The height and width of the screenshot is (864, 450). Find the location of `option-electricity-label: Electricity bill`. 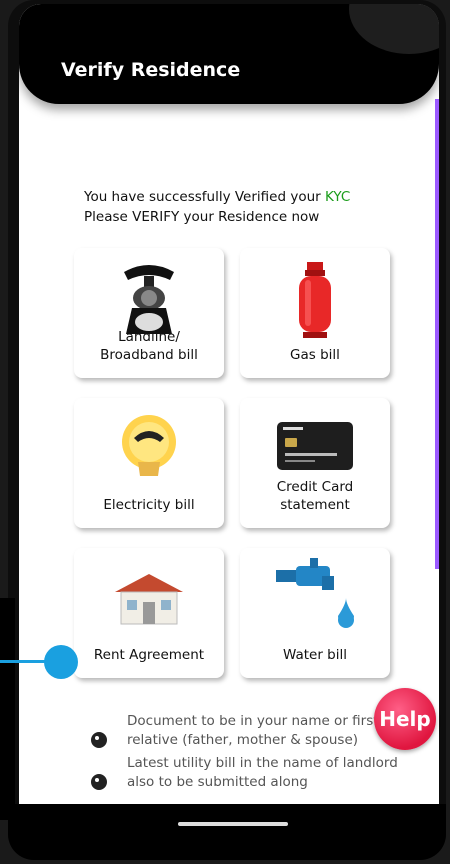

option-electricity-label: Electricity bill is located at coordinates (149, 505).